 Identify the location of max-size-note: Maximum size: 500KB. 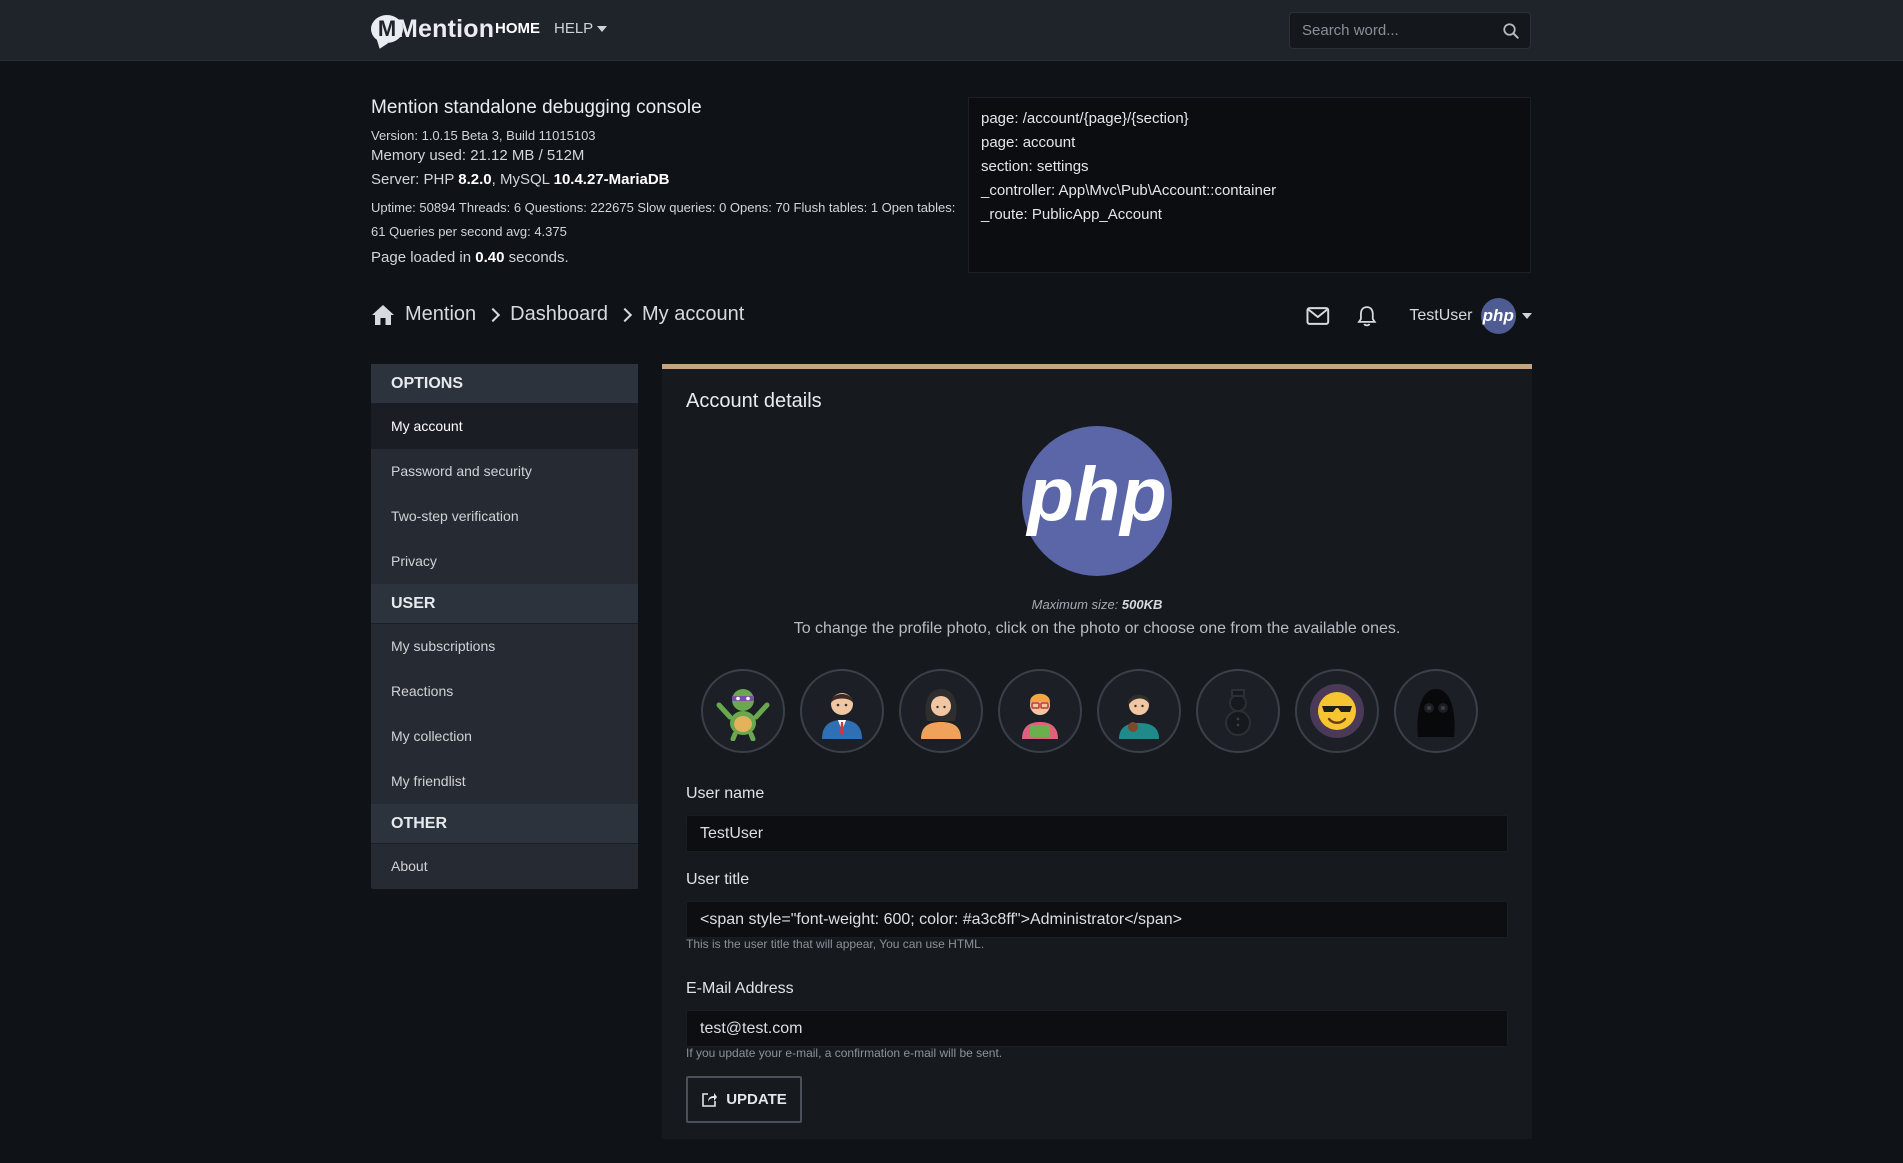
(1097, 604).